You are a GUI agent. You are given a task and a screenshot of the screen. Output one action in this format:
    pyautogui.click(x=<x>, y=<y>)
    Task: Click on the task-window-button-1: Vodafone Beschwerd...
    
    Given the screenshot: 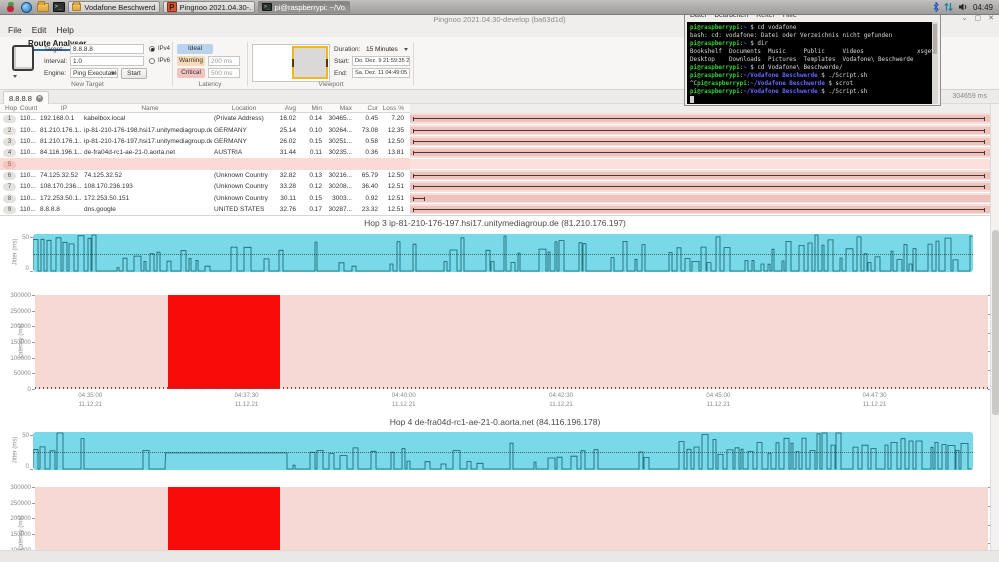 What is the action you would take?
    pyautogui.click(x=114, y=7)
    